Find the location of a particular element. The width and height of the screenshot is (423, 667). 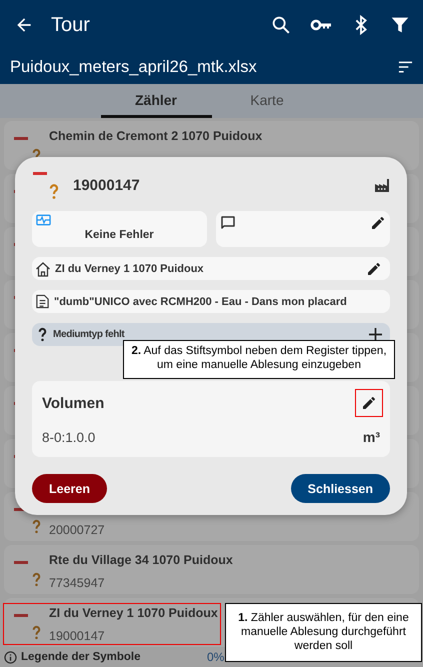

meter-address: Chemin de Cremont 2 1070 Puidoux is located at coordinates (155, 136).